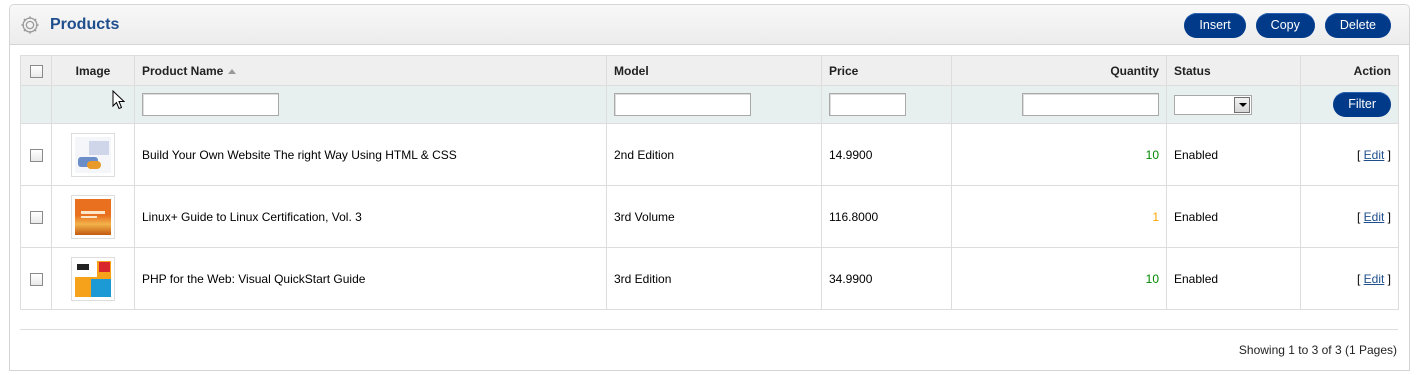 The image size is (1417, 375). Describe the element at coordinates (30, 25) in the screenshot. I see `gear-icon` at that location.